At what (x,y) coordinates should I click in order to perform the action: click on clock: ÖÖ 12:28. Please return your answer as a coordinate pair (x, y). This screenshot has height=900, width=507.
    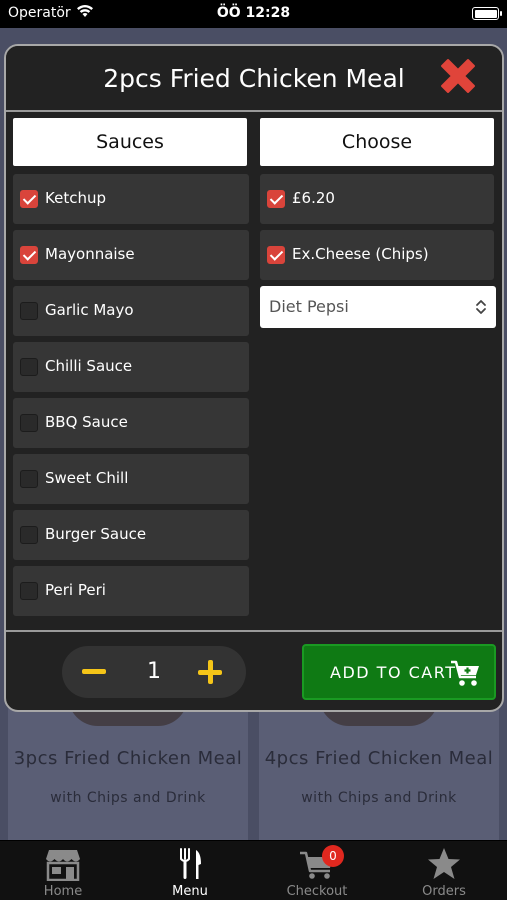
    Looking at the image, I should click on (253, 13).